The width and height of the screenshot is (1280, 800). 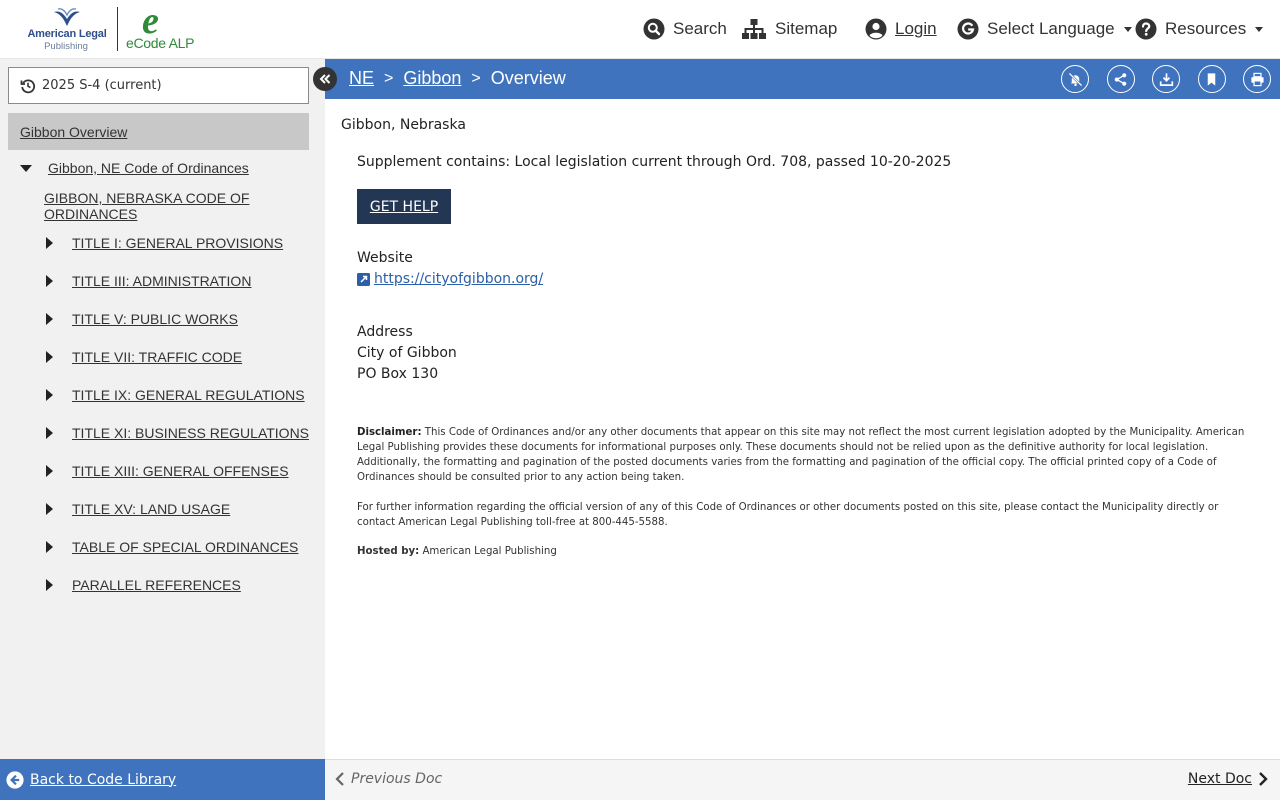 I want to click on breadcrumb-city-link: Gibbon, so click(x=432, y=78).